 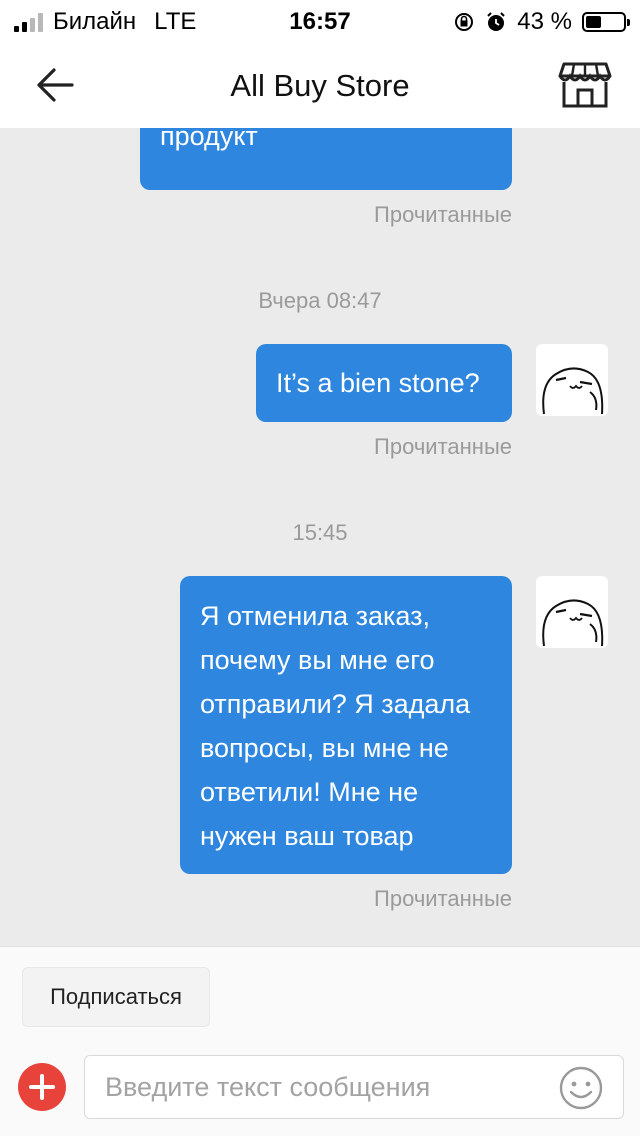 What do you see at coordinates (320, 300) in the screenshot?
I see `timestamp: Вчера 08:47` at bounding box center [320, 300].